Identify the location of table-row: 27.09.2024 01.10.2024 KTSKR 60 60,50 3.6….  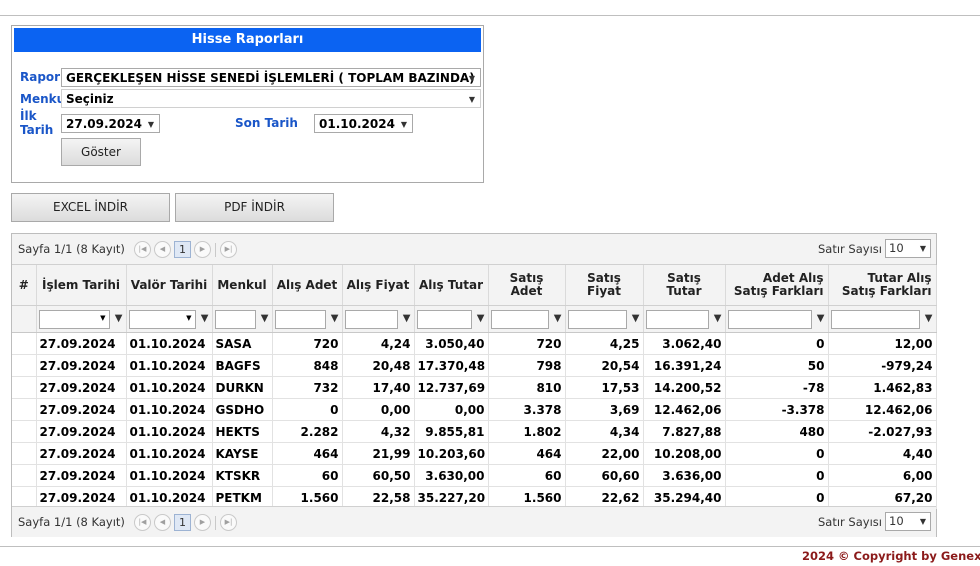
(474, 475).